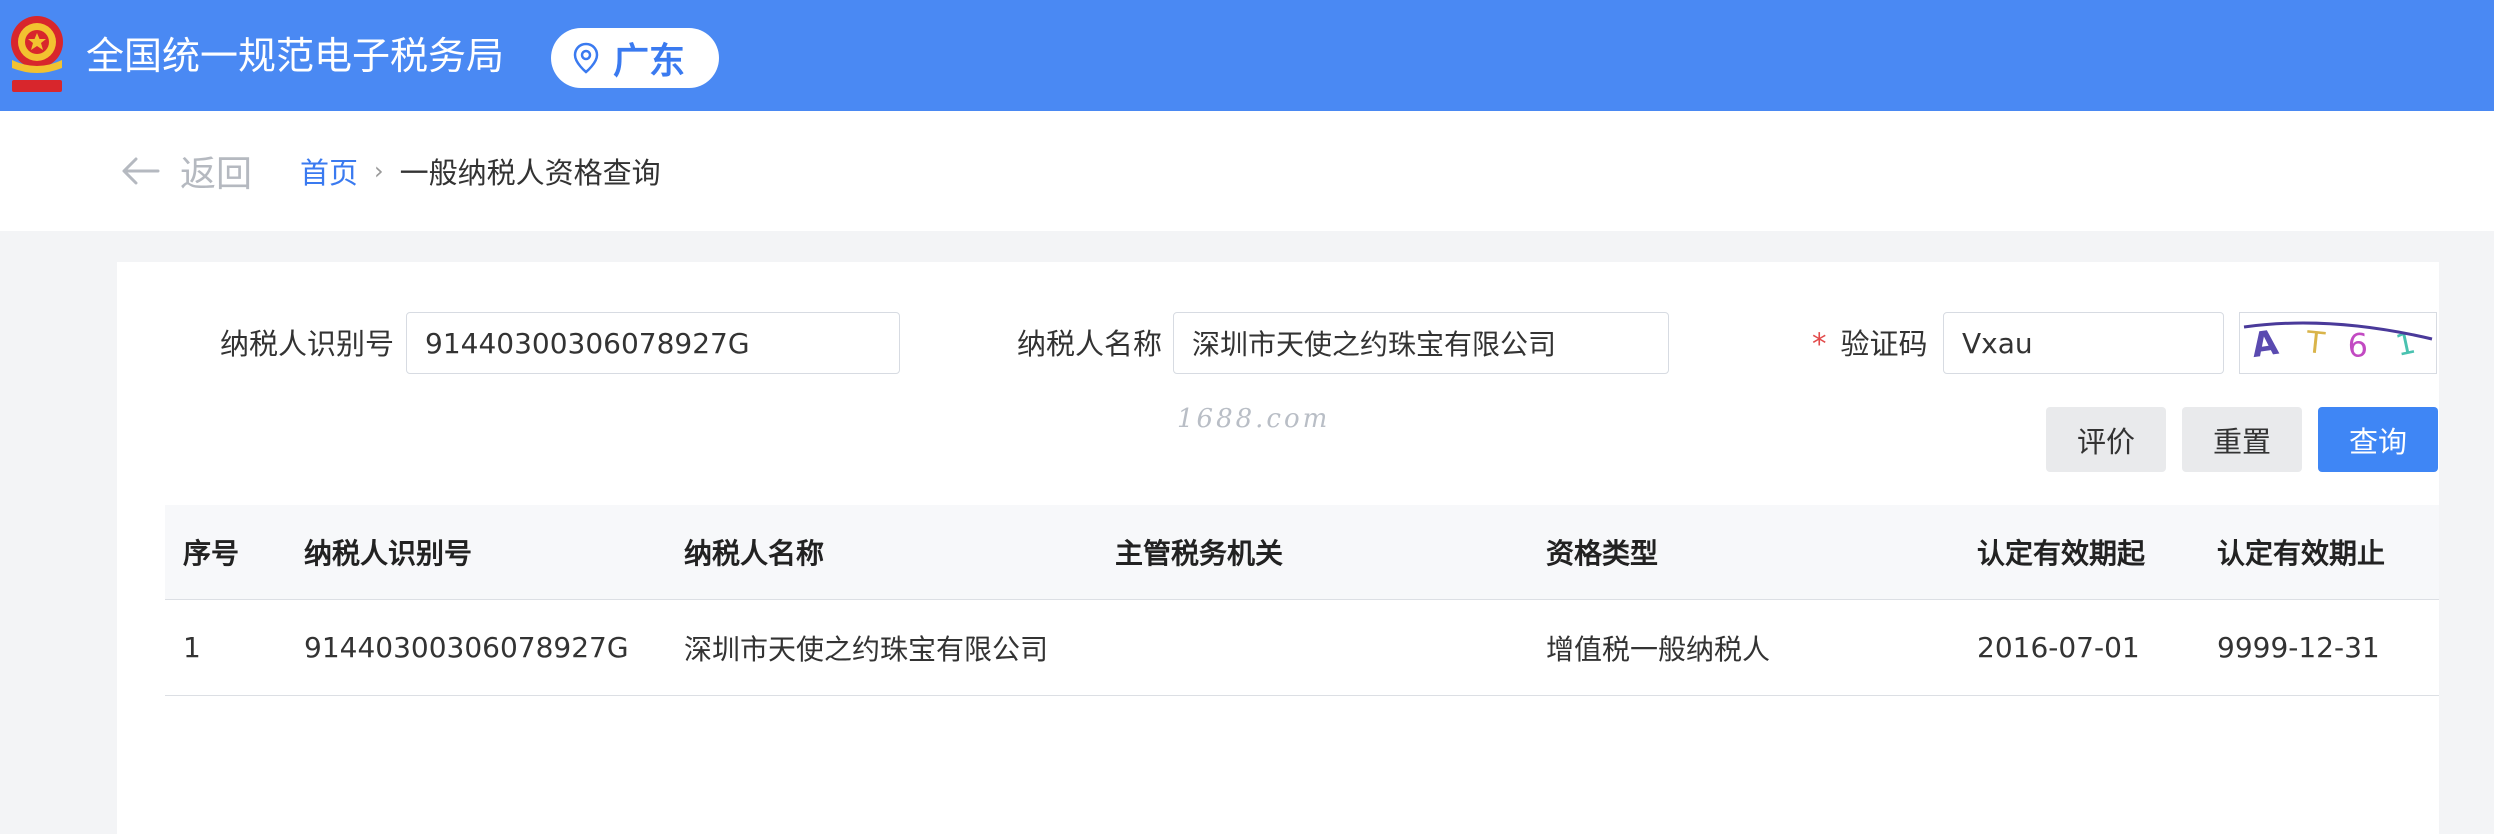 The width and height of the screenshot is (2494, 834). What do you see at coordinates (1658, 649) in the screenshot?
I see `table-cell: 增值税一般纳税人` at bounding box center [1658, 649].